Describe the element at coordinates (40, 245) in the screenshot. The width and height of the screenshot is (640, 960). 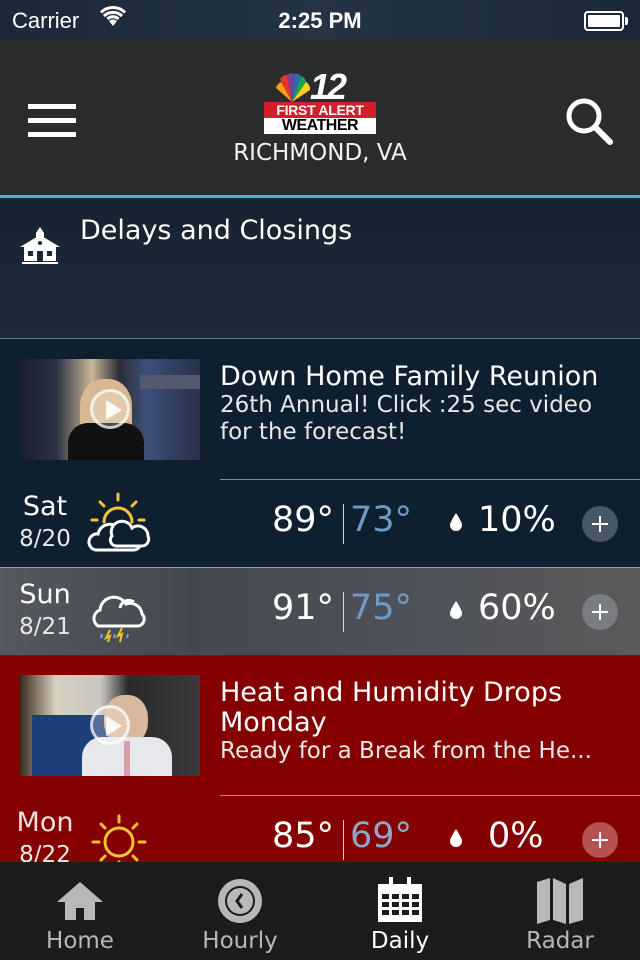
I see `school-house-icon` at that location.